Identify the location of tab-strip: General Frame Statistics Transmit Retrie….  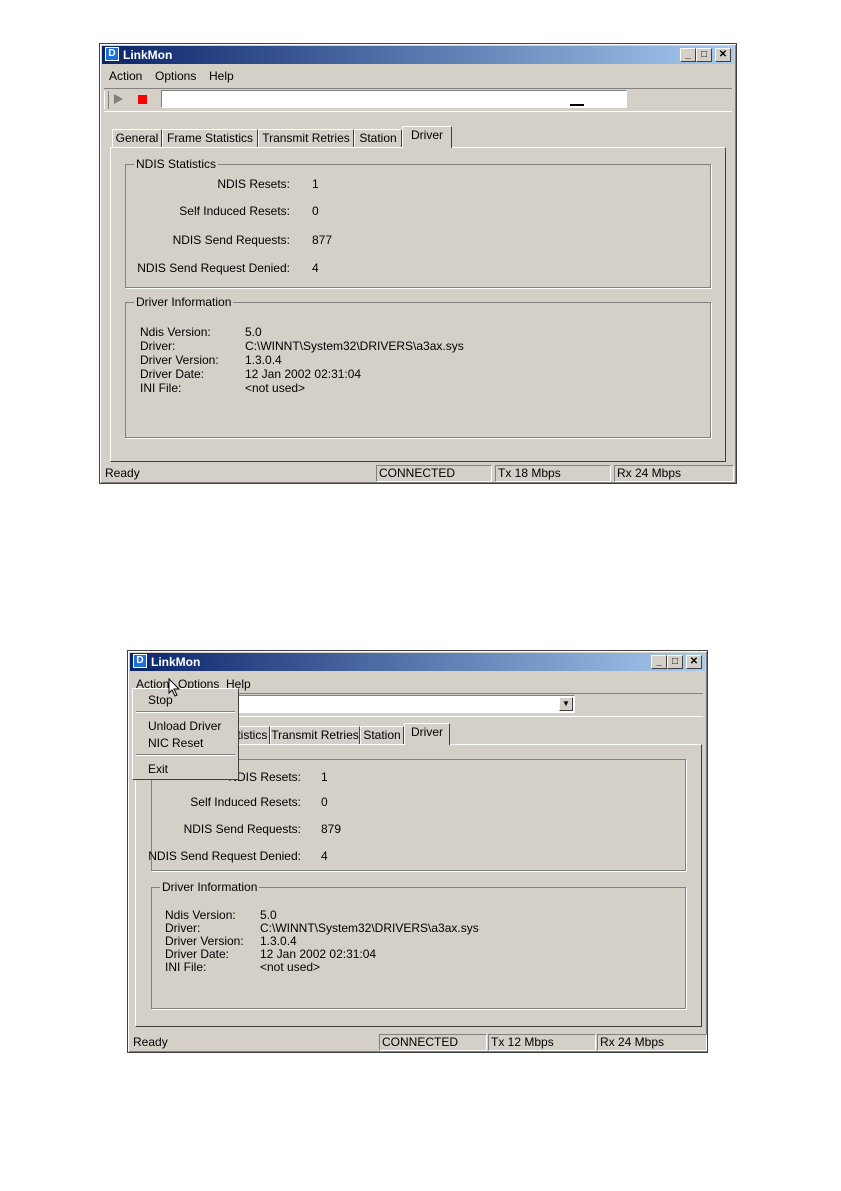
(422, 137).